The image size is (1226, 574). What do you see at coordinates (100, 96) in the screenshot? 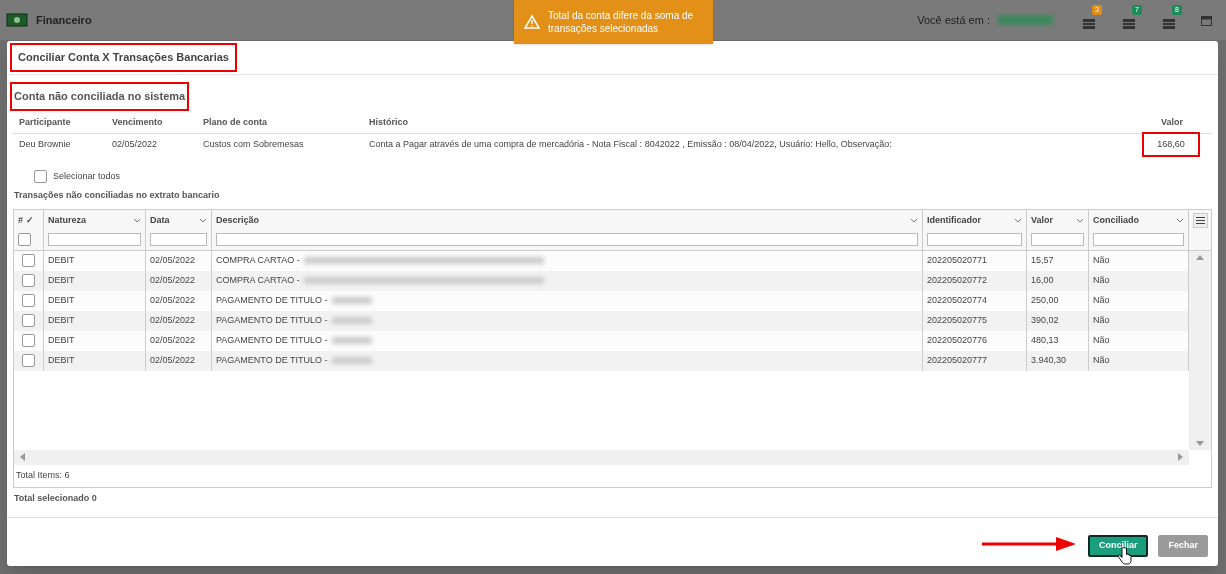
I see `section-heading: Conta não conciliada no sistema` at bounding box center [100, 96].